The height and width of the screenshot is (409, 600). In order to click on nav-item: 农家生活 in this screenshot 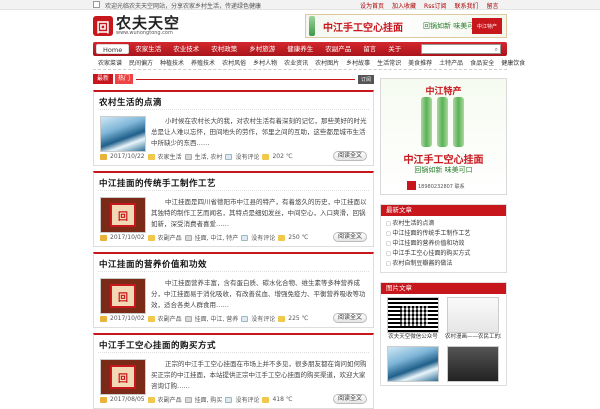, I will do `click(148, 49)`.